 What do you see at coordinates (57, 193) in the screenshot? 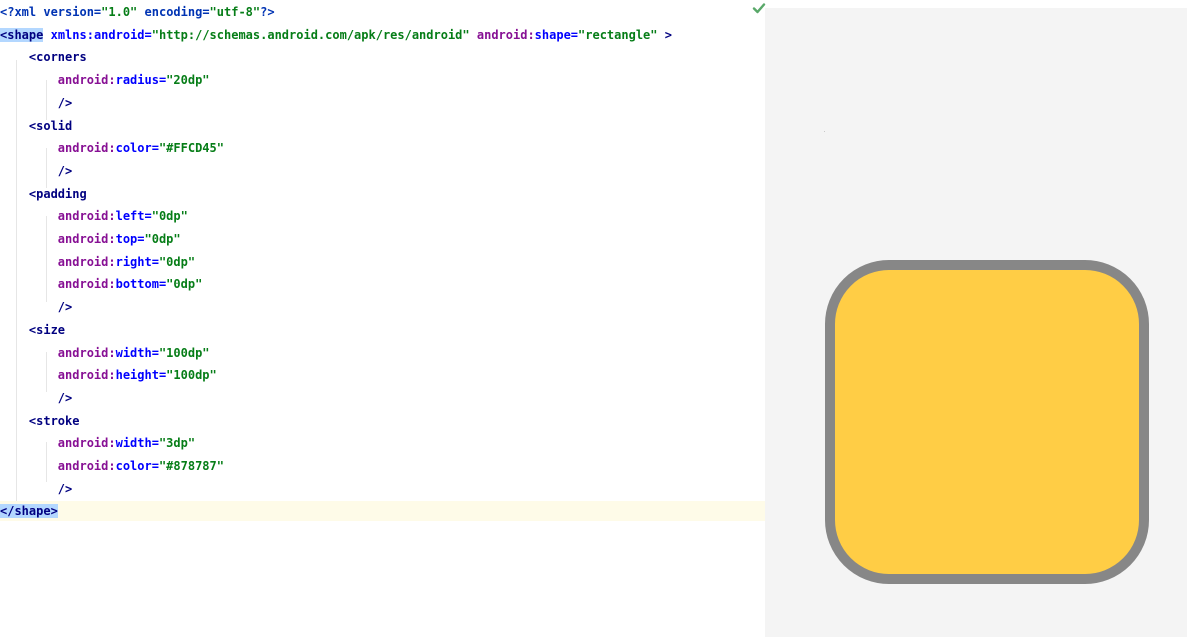
I see `code-token: <padding` at bounding box center [57, 193].